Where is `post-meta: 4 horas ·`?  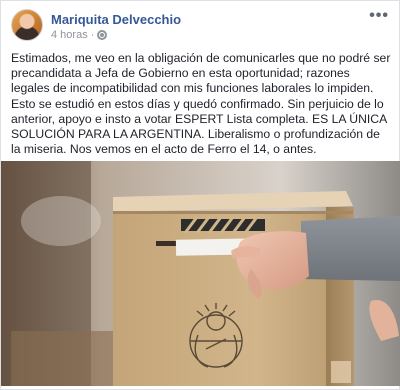 post-meta: 4 horas · is located at coordinates (79, 35).